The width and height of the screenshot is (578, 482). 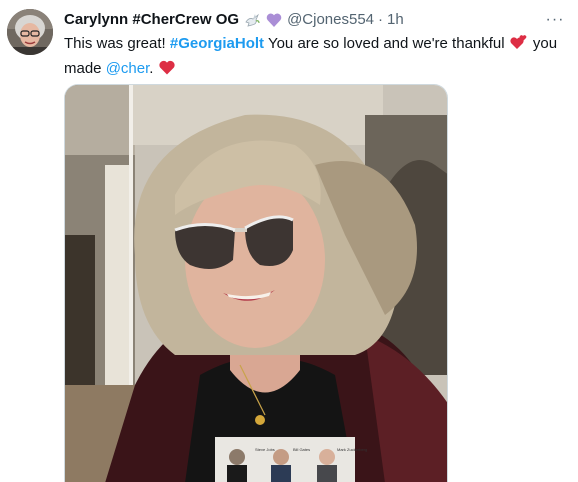 I want to click on avatar, so click(x=30, y=32).